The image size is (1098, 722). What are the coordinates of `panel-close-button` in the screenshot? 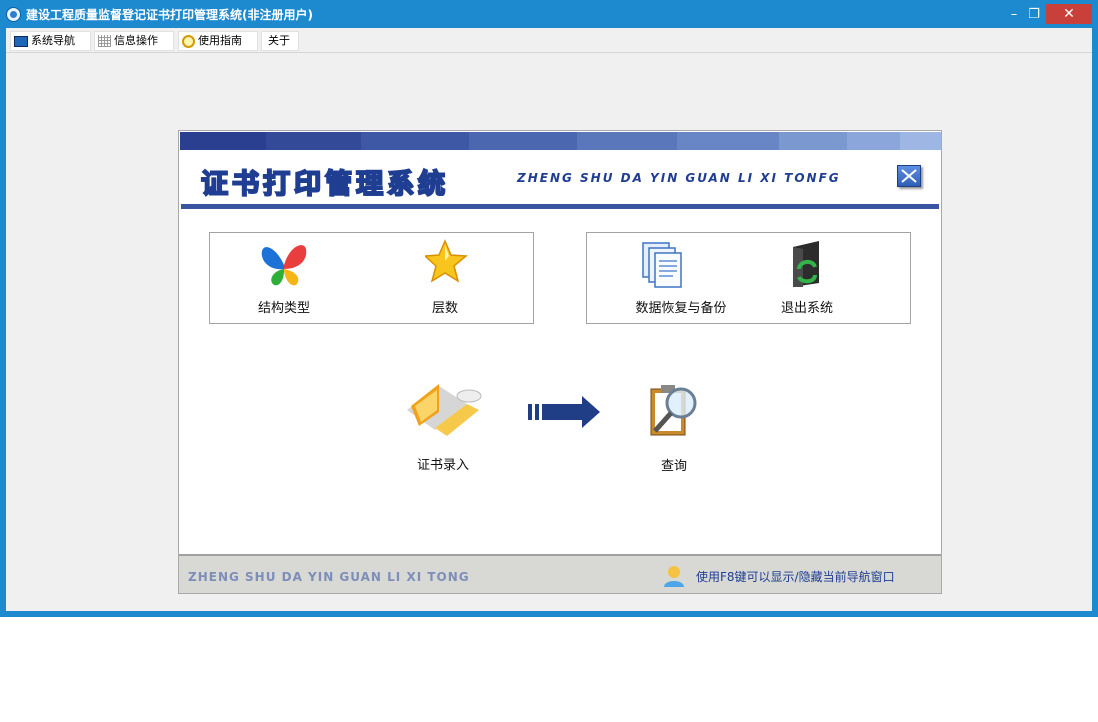 It's located at (909, 176).